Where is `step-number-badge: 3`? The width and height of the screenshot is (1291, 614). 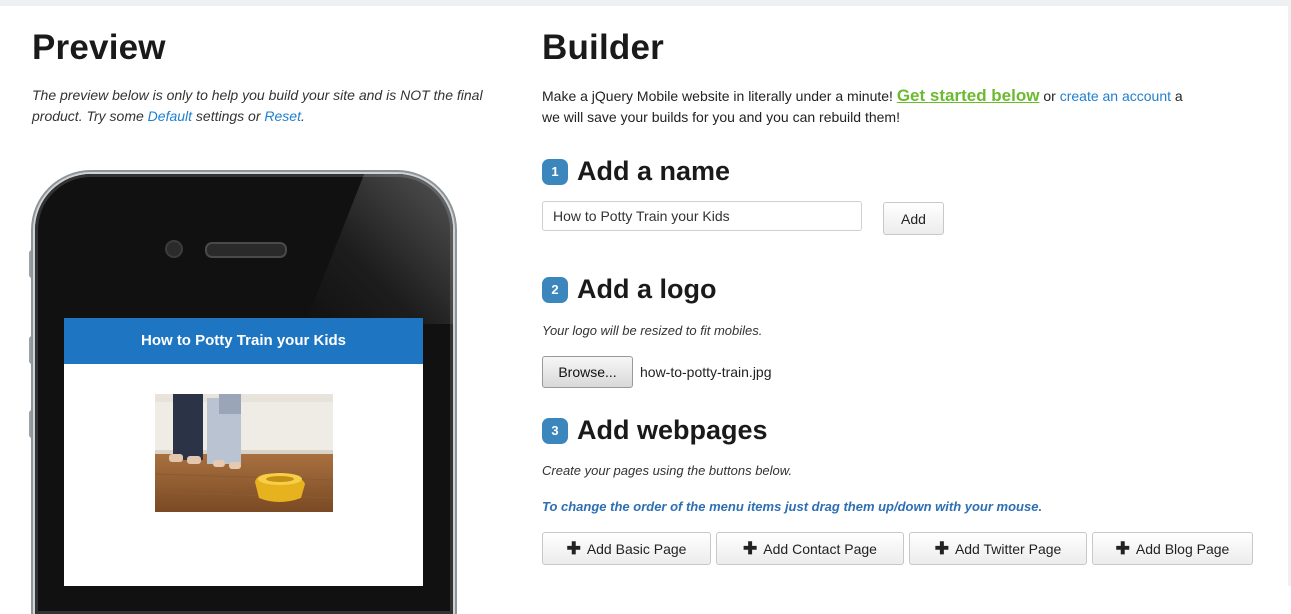
step-number-badge: 3 is located at coordinates (555, 430).